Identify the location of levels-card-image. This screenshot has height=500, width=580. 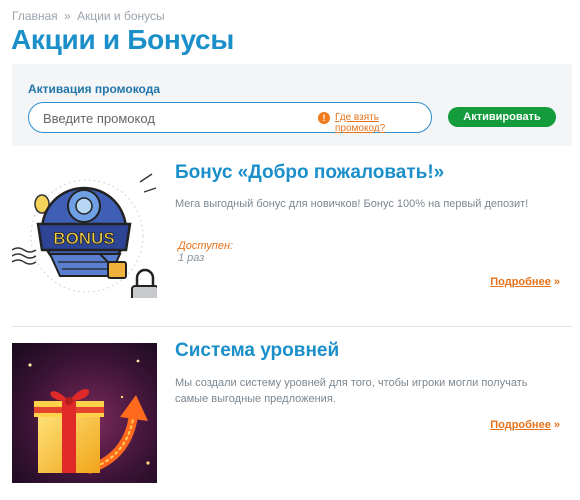
(84, 413).